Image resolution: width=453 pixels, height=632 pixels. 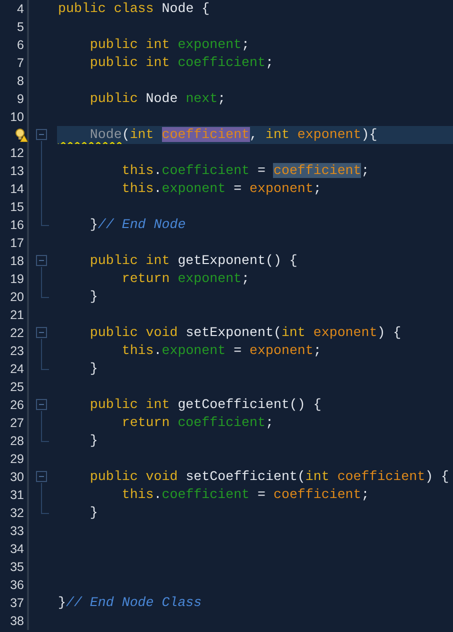 What do you see at coordinates (17, 585) in the screenshot?
I see `line-number: 36` at bounding box center [17, 585].